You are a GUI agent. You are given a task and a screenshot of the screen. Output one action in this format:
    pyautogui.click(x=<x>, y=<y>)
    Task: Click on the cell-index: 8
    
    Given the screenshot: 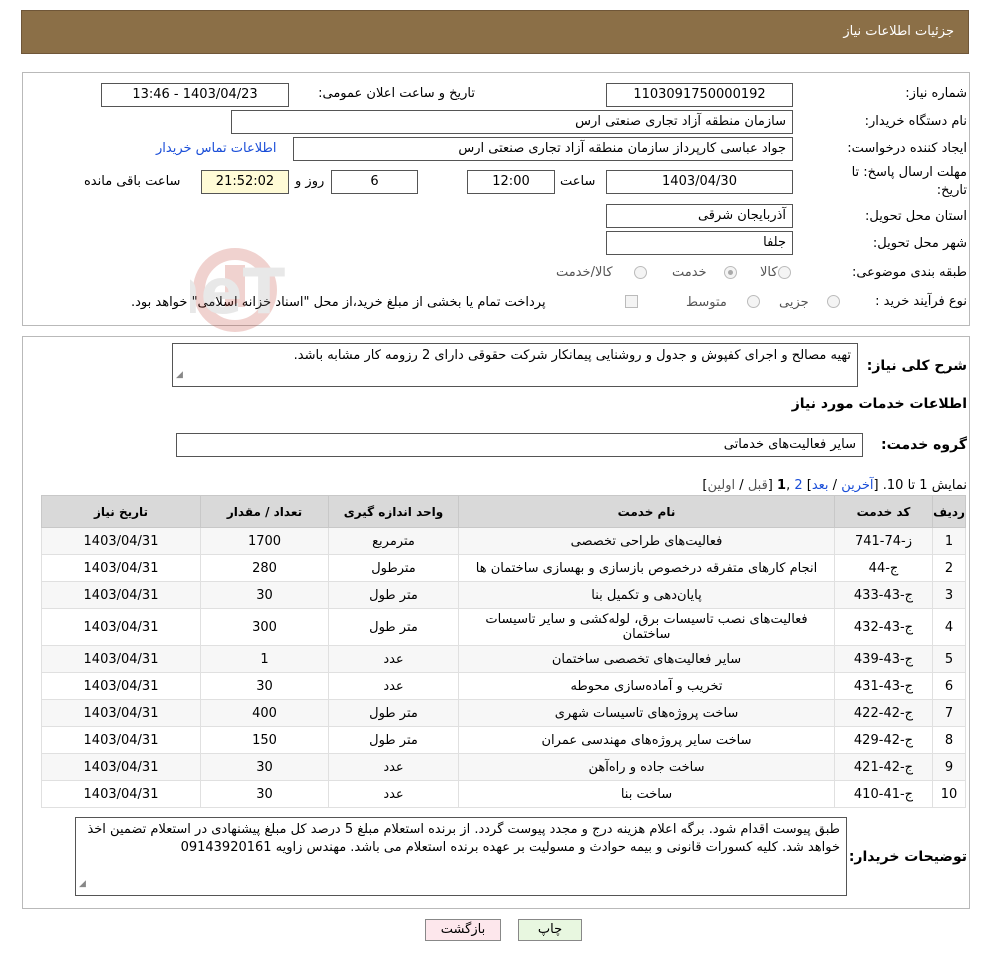 What is the action you would take?
    pyautogui.click(x=949, y=740)
    